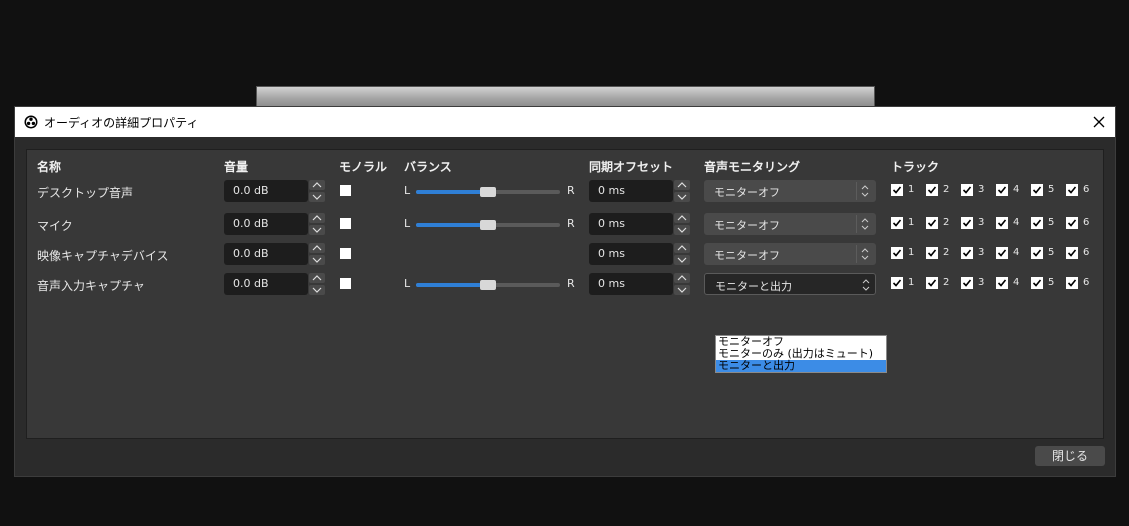 This screenshot has width=1129, height=526. I want to click on header-mono: モノラル, so click(363, 167).